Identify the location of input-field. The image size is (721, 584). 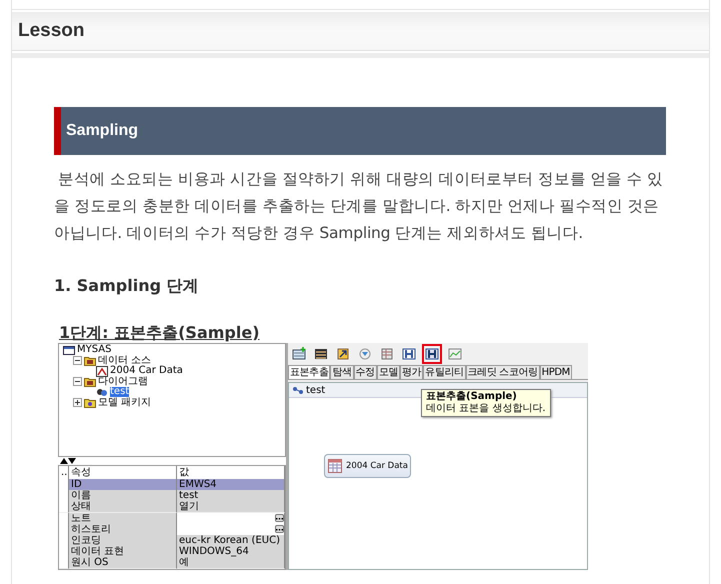
(231, 530).